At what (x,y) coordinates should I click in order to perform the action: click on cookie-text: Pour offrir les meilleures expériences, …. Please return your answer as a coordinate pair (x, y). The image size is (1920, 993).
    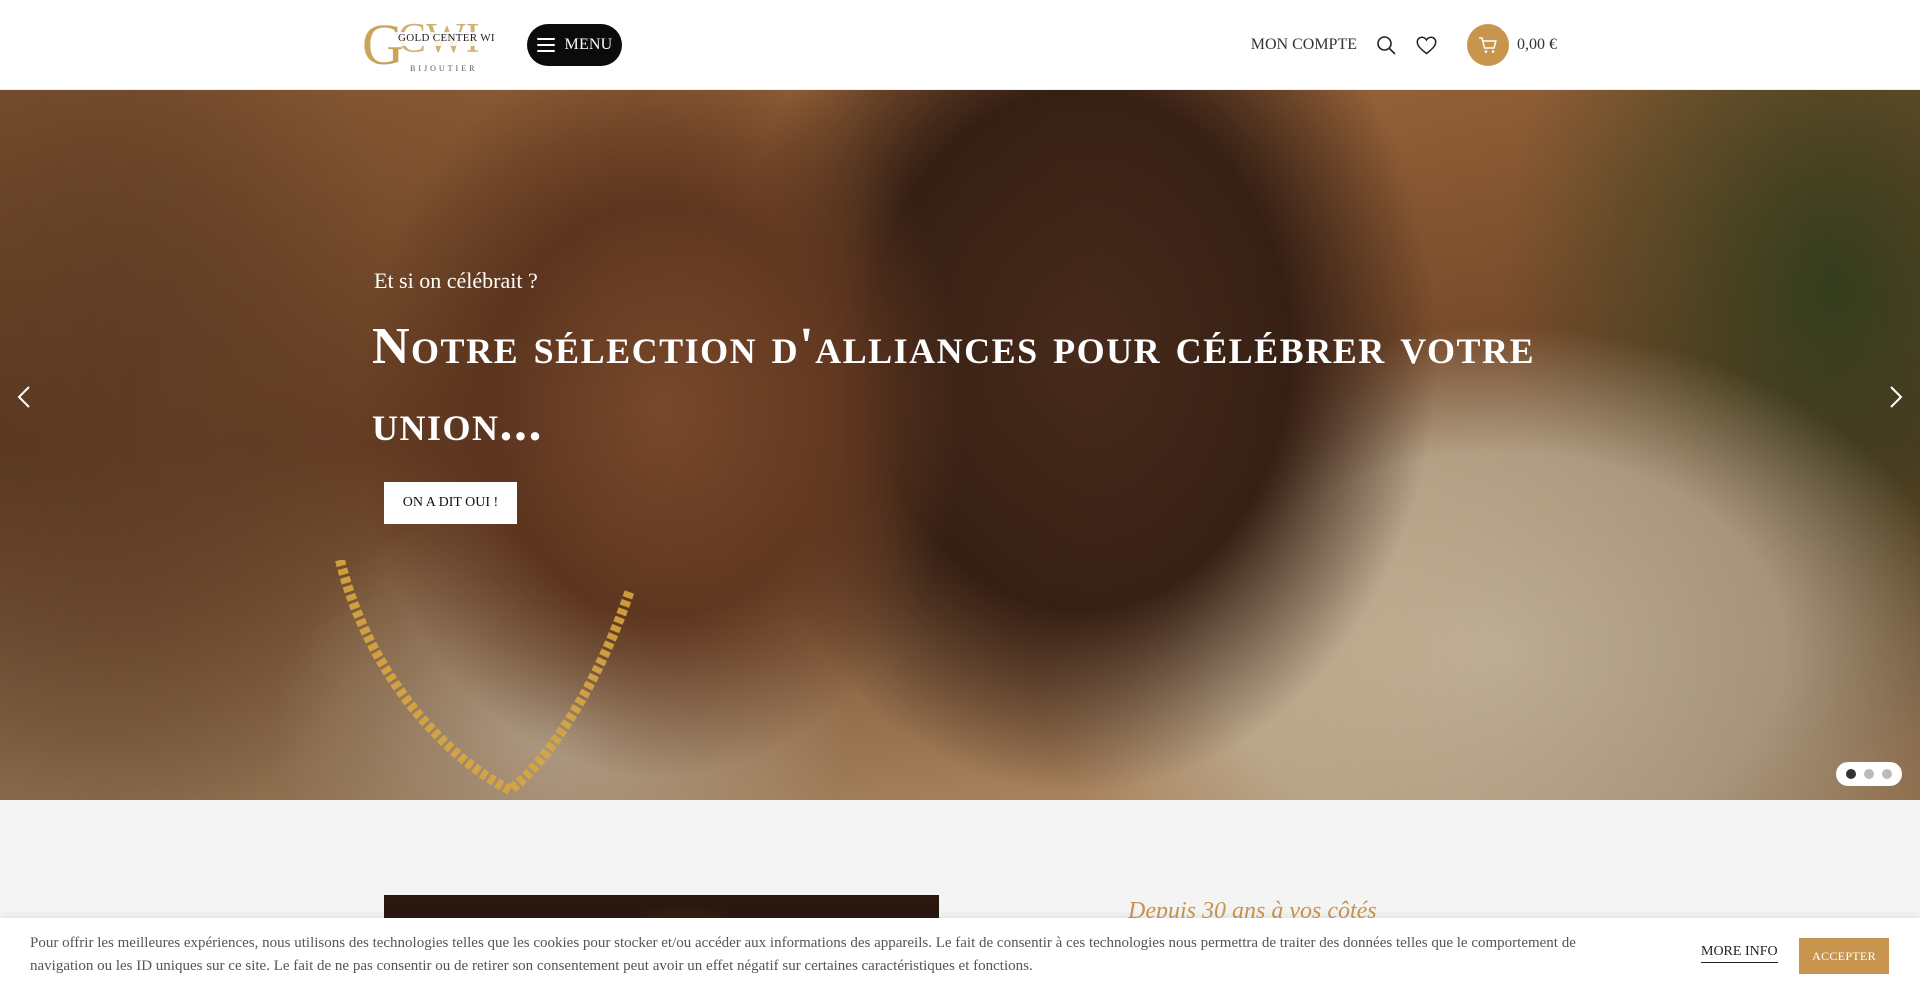
    Looking at the image, I should click on (803, 954).